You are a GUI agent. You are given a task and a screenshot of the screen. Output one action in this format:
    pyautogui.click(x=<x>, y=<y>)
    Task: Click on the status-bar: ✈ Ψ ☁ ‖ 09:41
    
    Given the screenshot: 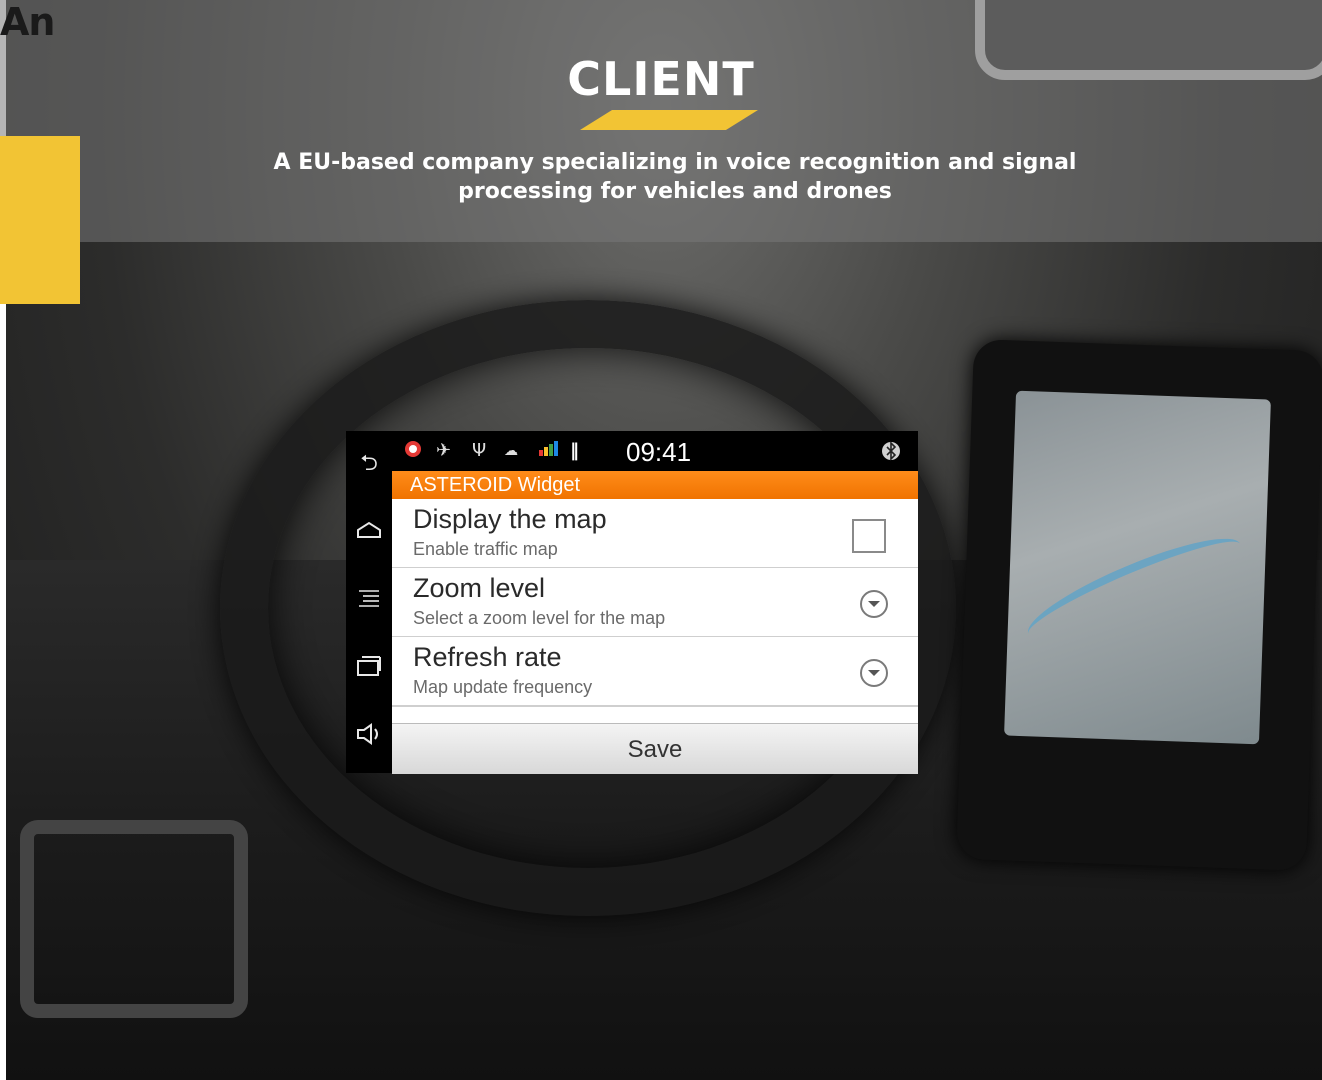 What is the action you would take?
    pyautogui.click(x=655, y=451)
    